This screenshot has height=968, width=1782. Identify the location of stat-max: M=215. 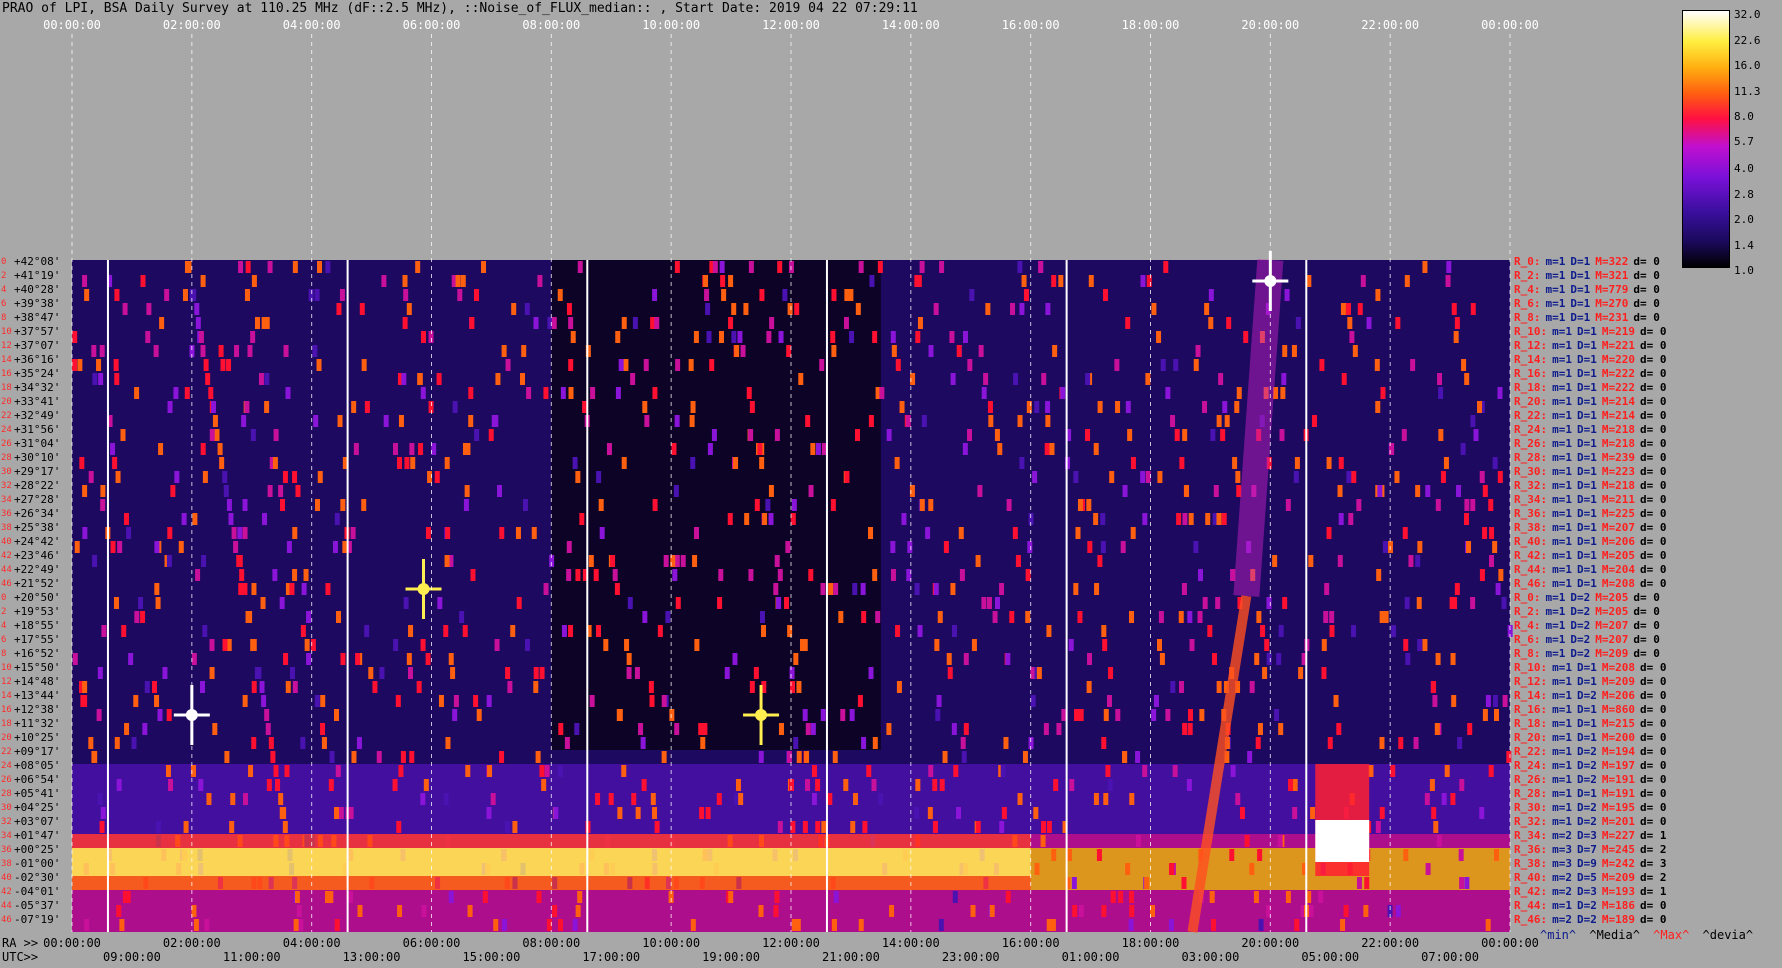
(1618, 723).